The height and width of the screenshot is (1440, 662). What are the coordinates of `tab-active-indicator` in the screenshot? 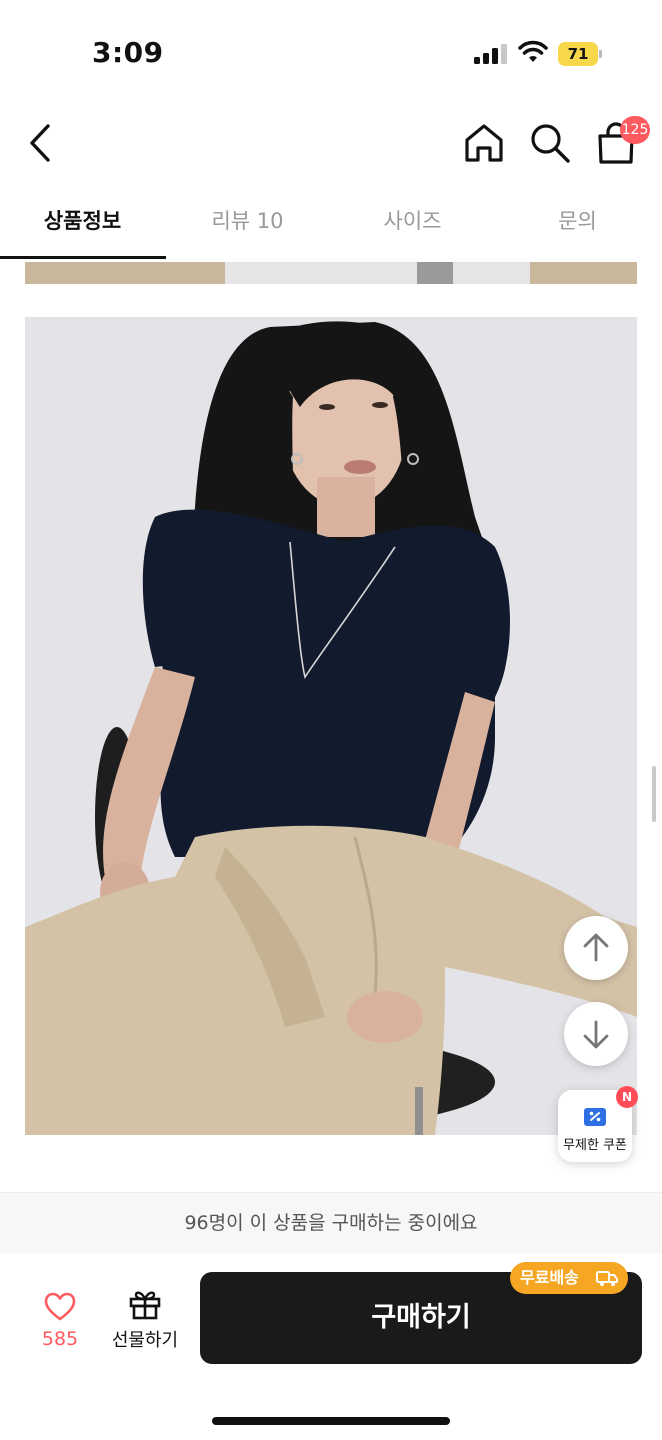 It's located at (83, 257).